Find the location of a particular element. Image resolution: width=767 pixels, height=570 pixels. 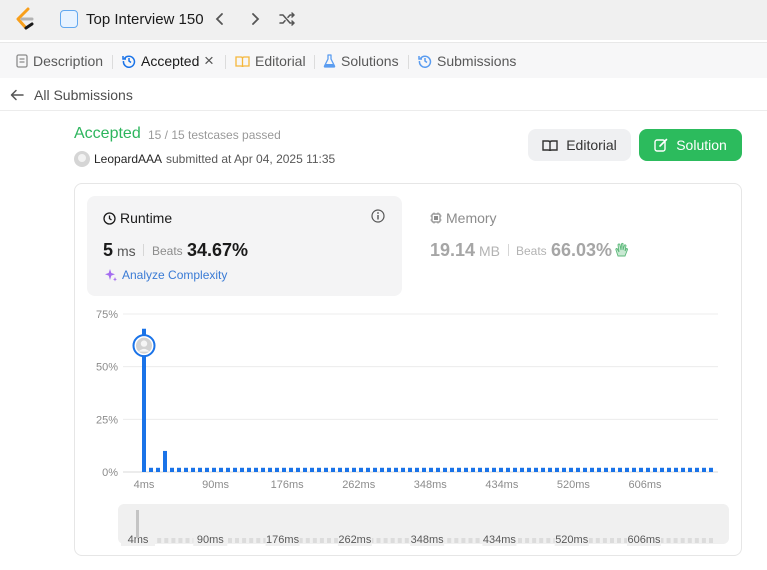

y-tick-label: 25% is located at coordinates (107, 420).